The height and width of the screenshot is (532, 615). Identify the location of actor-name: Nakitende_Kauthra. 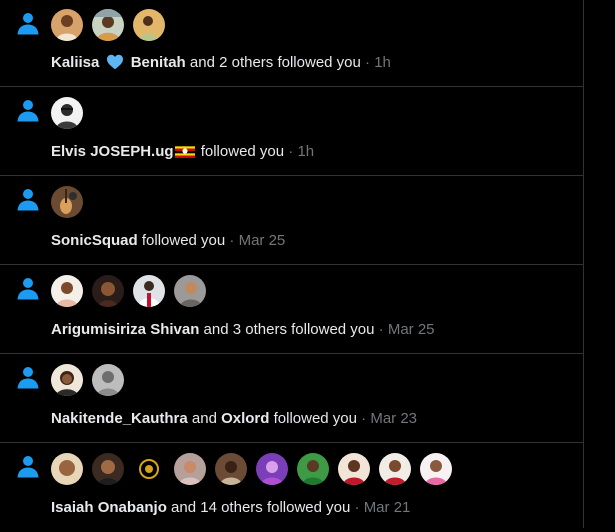
(119, 418).